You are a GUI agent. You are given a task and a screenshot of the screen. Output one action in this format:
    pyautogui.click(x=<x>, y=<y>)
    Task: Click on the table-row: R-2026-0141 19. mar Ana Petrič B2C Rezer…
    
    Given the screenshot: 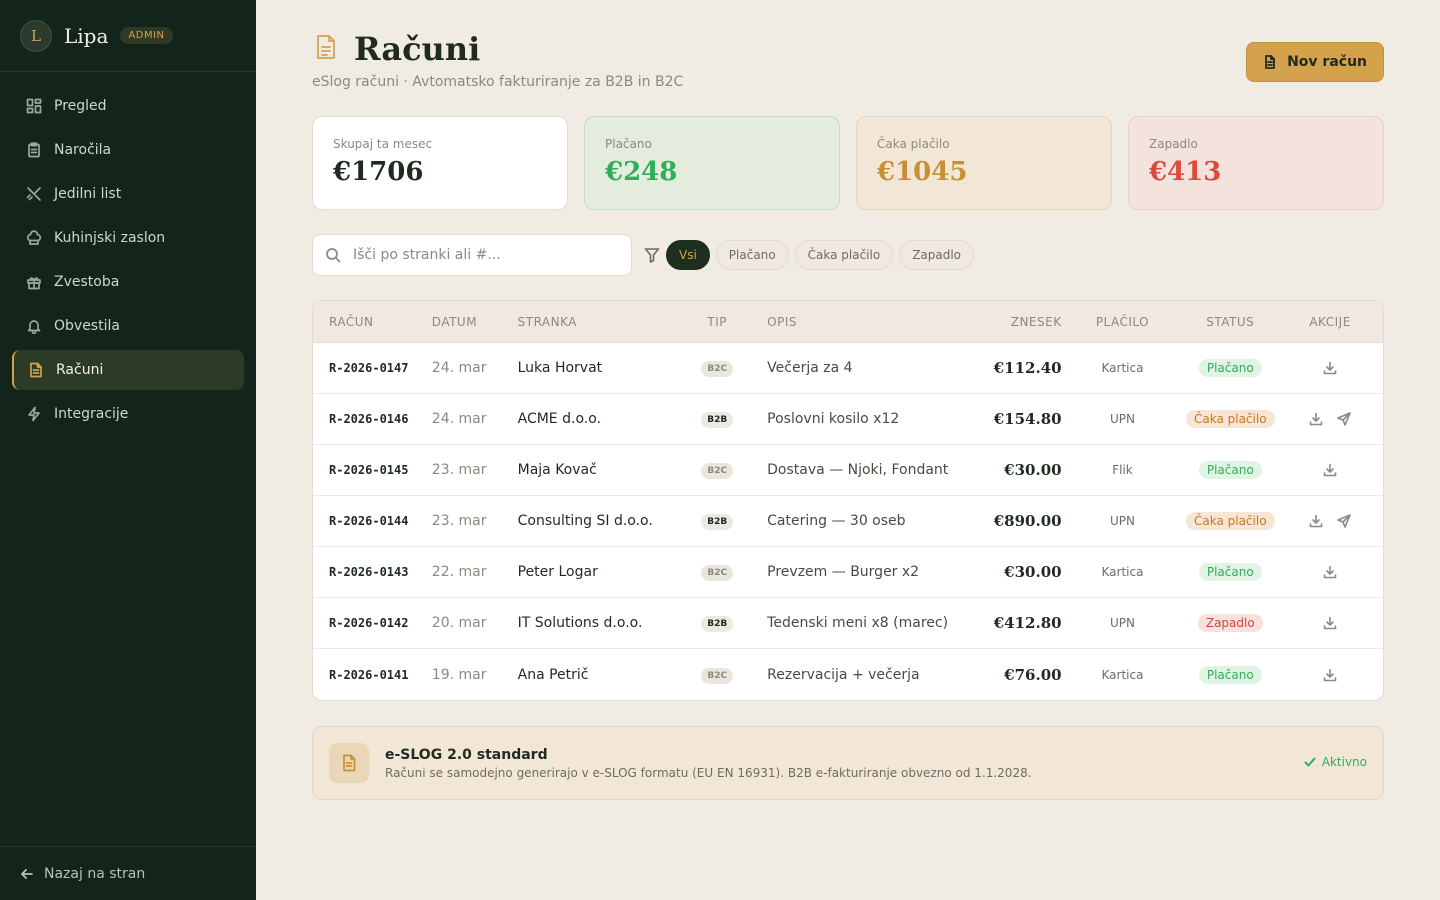 What is the action you would take?
    pyautogui.click(x=848, y=674)
    